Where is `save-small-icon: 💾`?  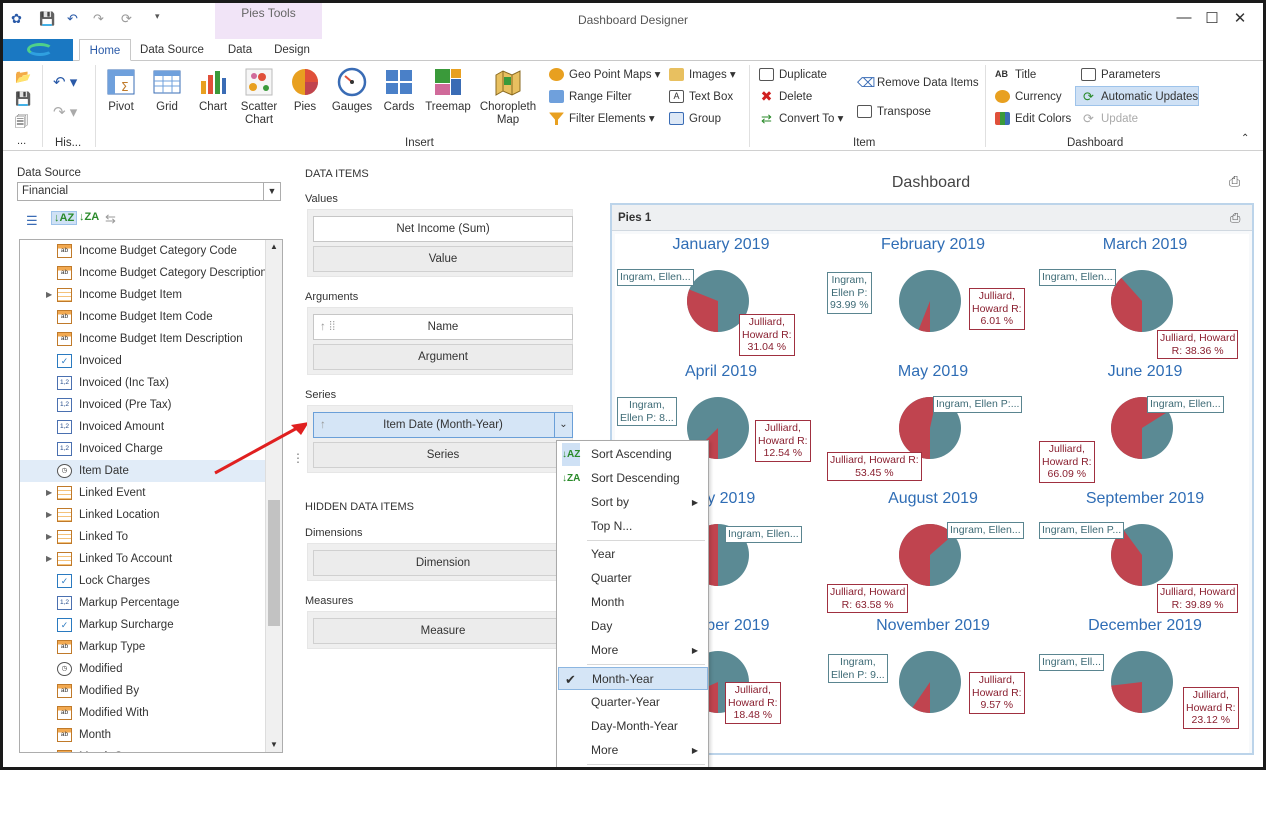 save-small-icon: 💾 is located at coordinates (23, 99).